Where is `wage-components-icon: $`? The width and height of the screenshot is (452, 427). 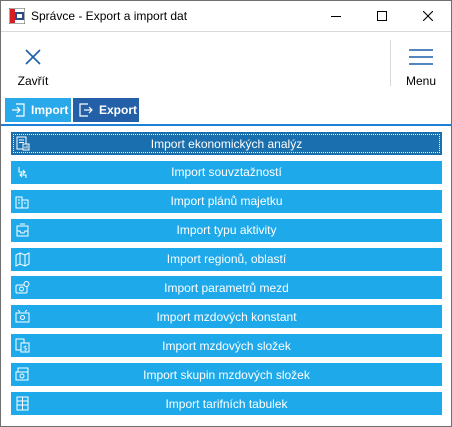
wage-components-icon: $ is located at coordinates (22, 345).